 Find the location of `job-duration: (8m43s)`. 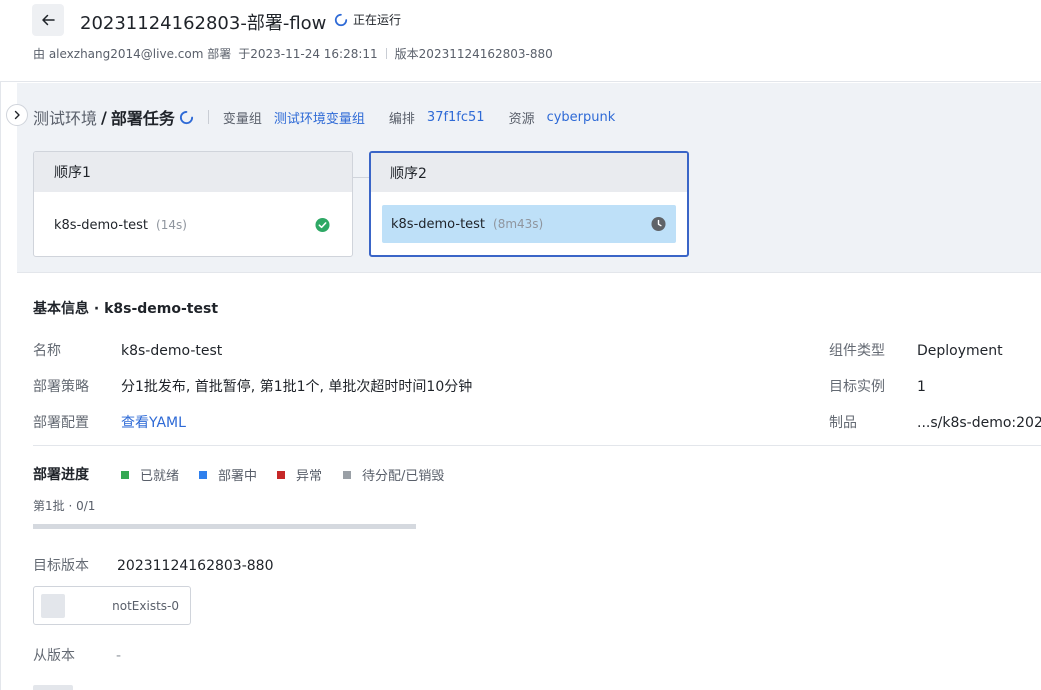

job-duration: (8m43s) is located at coordinates (518, 224).